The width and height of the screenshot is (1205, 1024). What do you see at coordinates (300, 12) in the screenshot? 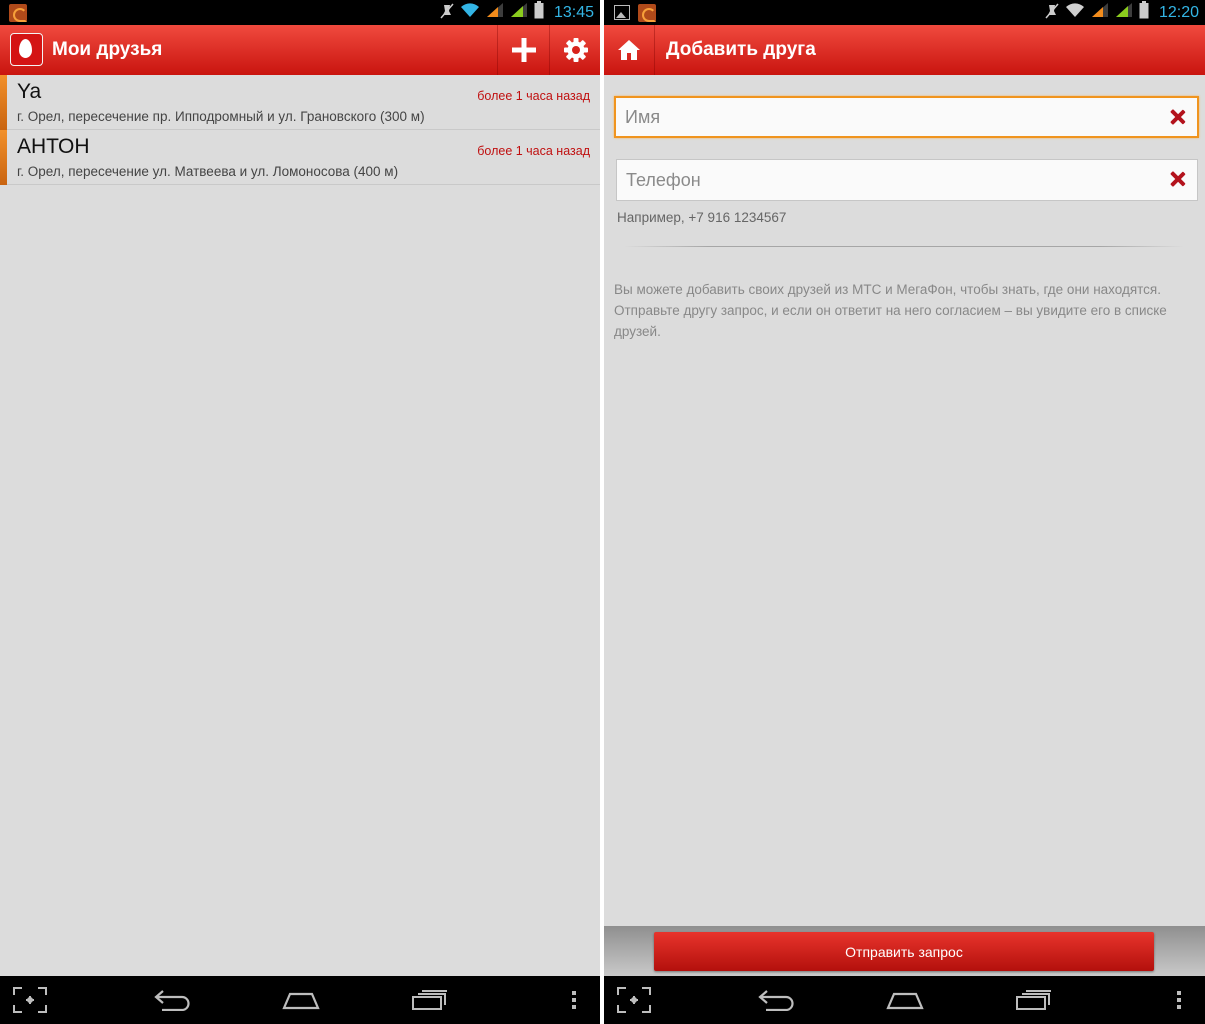
I see `status-bar: 13:45` at bounding box center [300, 12].